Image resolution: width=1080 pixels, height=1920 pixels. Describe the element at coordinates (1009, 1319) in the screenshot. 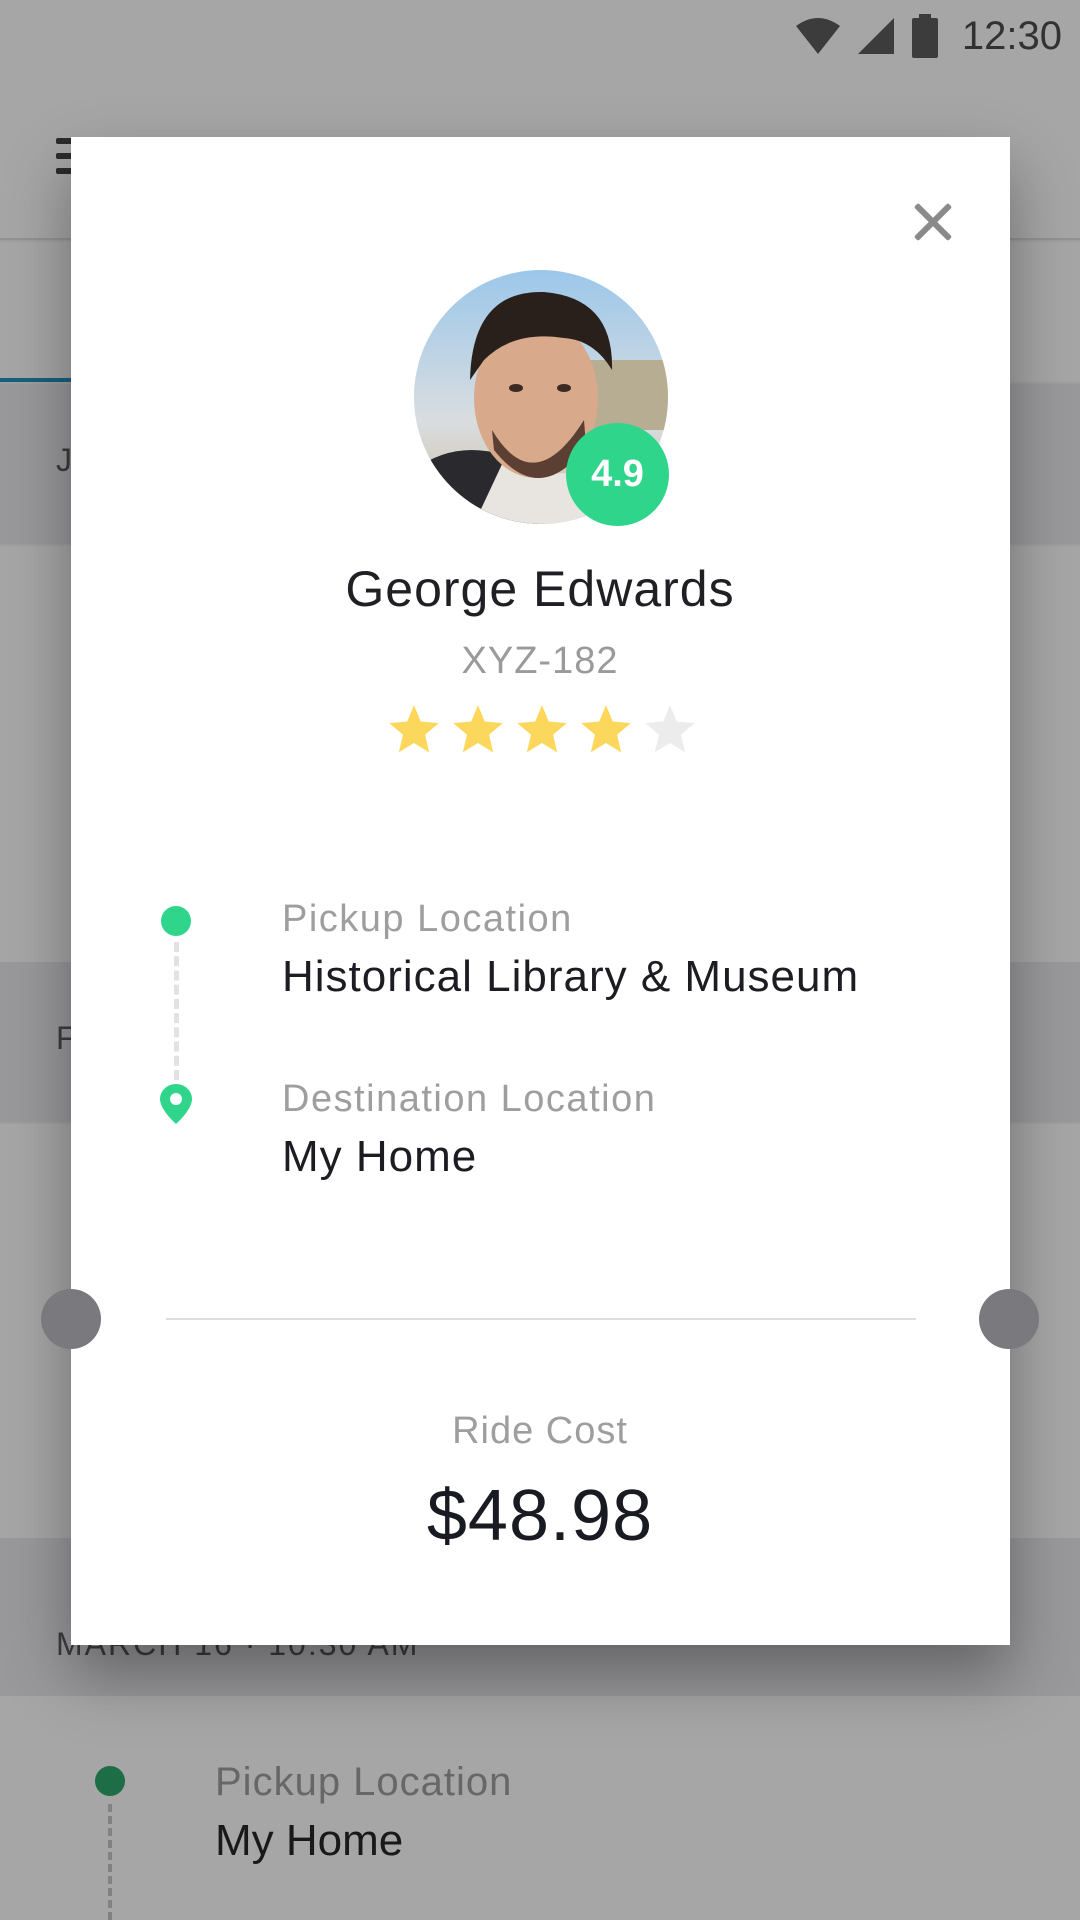

I see `ticket-notch-right` at that location.